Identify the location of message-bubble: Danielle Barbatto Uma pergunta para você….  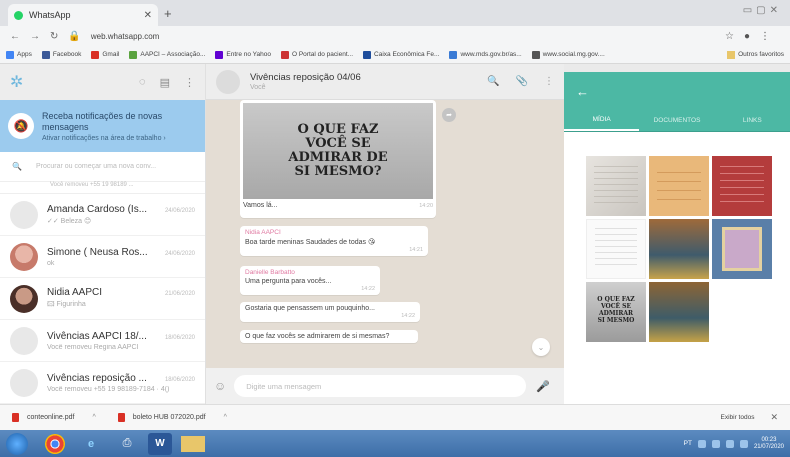
(310, 280).